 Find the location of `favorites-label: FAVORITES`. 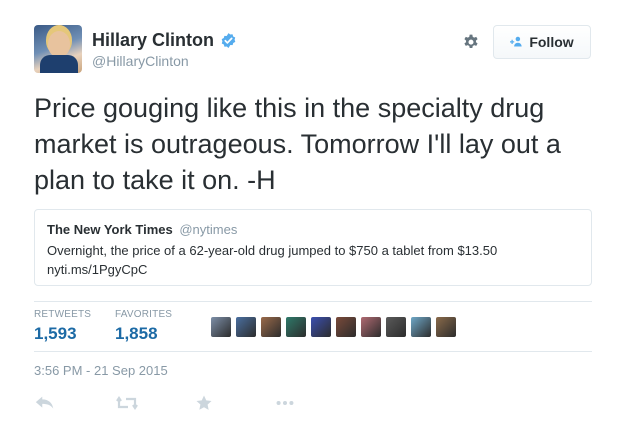

favorites-label: FAVORITES is located at coordinates (144, 314).